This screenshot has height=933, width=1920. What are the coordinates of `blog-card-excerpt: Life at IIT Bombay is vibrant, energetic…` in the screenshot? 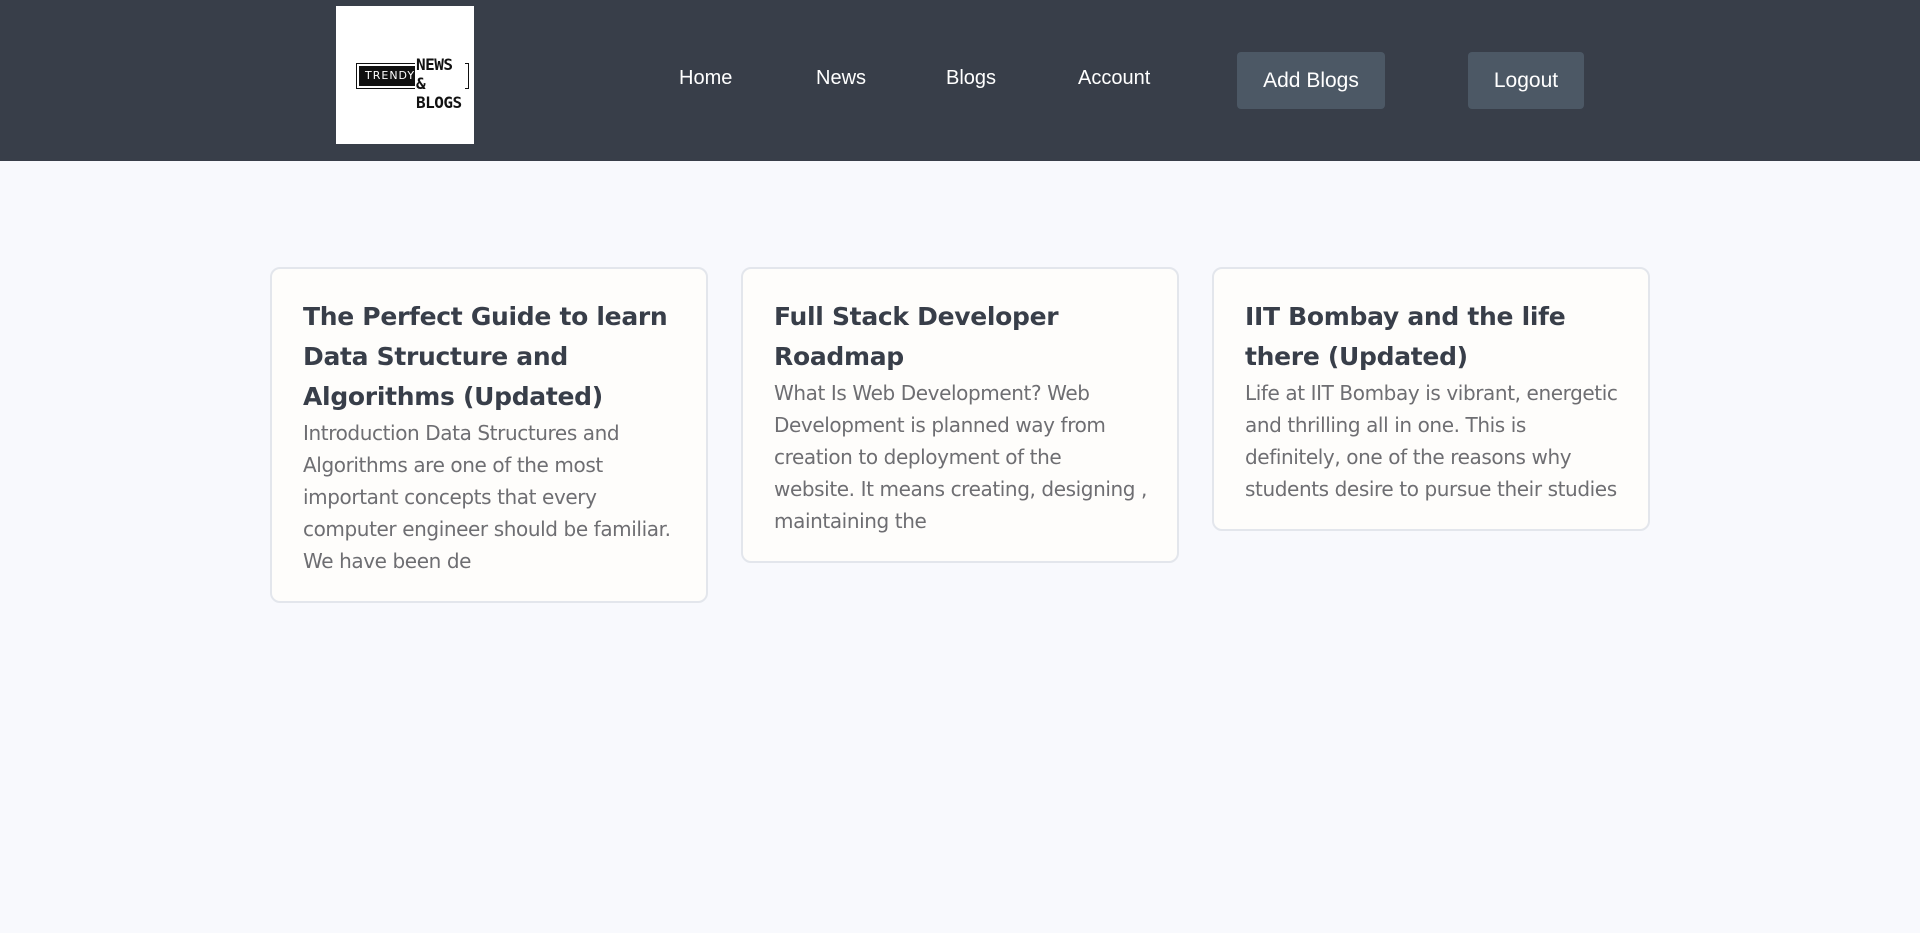 It's located at (1431, 441).